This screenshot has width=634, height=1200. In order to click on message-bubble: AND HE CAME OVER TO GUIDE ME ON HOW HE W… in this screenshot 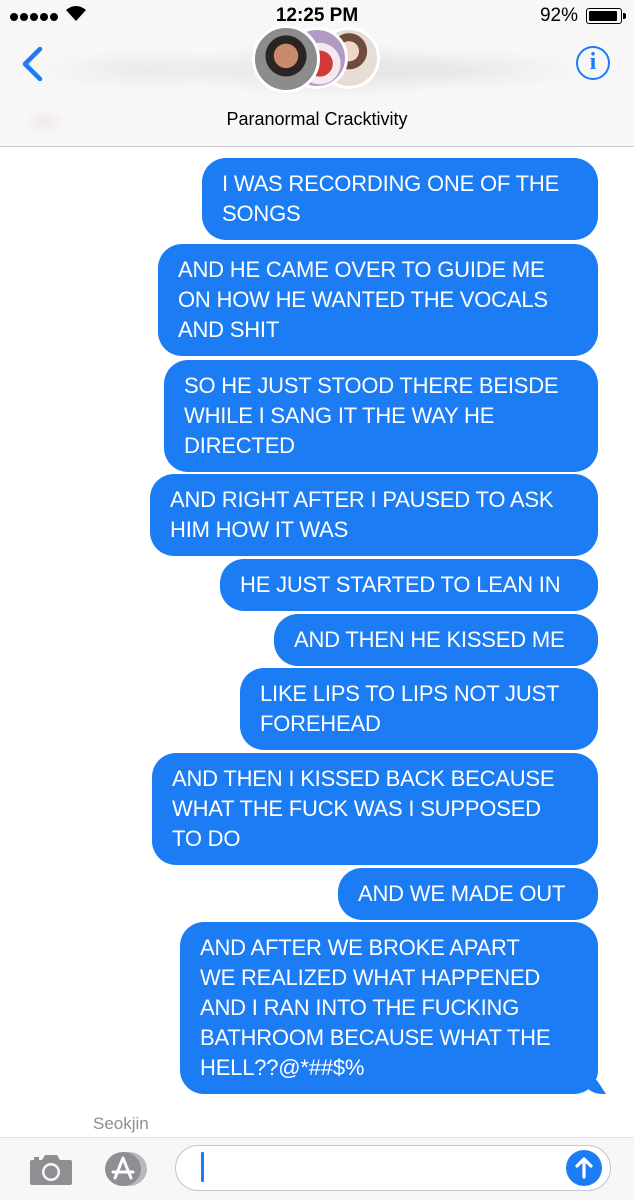, I will do `click(378, 300)`.